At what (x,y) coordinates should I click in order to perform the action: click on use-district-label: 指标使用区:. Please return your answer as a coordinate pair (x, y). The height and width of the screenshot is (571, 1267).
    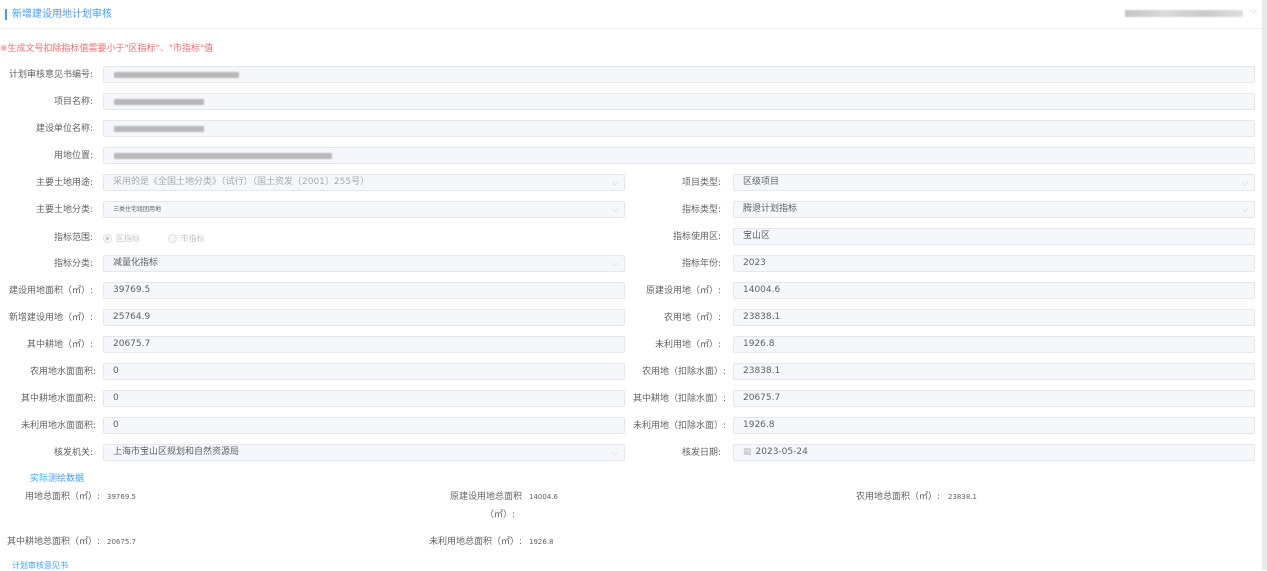
    Looking at the image, I should click on (696, 237).